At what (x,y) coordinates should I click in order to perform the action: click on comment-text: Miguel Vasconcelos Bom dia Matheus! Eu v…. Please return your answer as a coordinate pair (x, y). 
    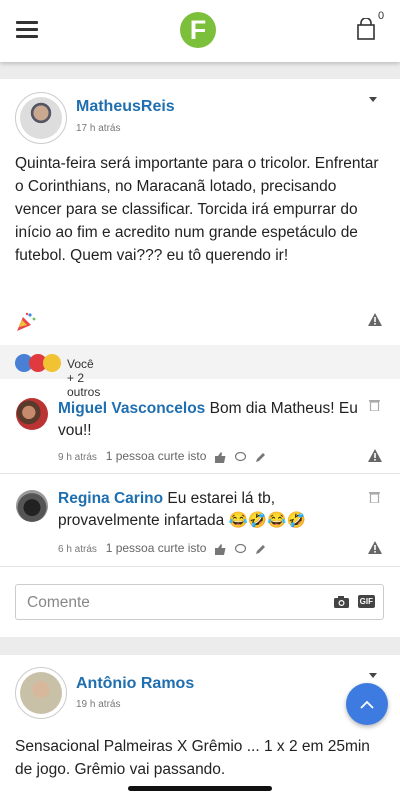
    Looking at the image, I should click on (214, 420).